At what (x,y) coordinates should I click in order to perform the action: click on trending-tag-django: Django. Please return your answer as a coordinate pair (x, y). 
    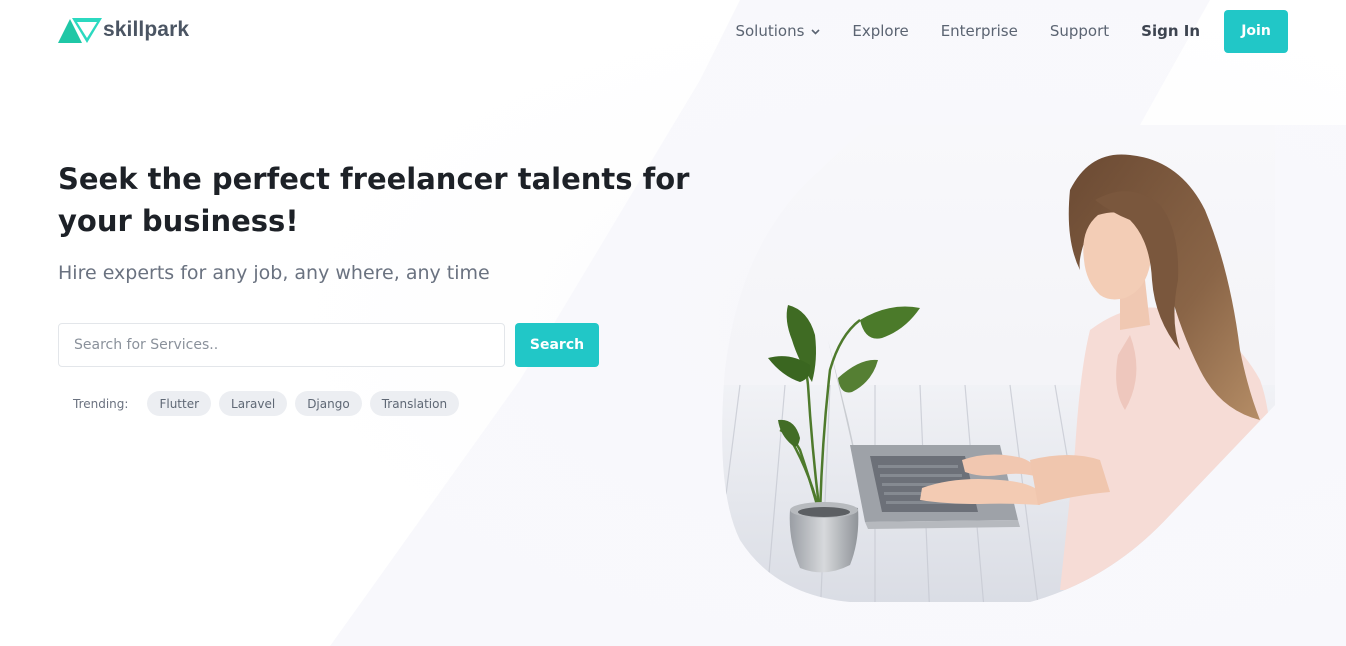
    Looking at the image, I should click on (328, 403).